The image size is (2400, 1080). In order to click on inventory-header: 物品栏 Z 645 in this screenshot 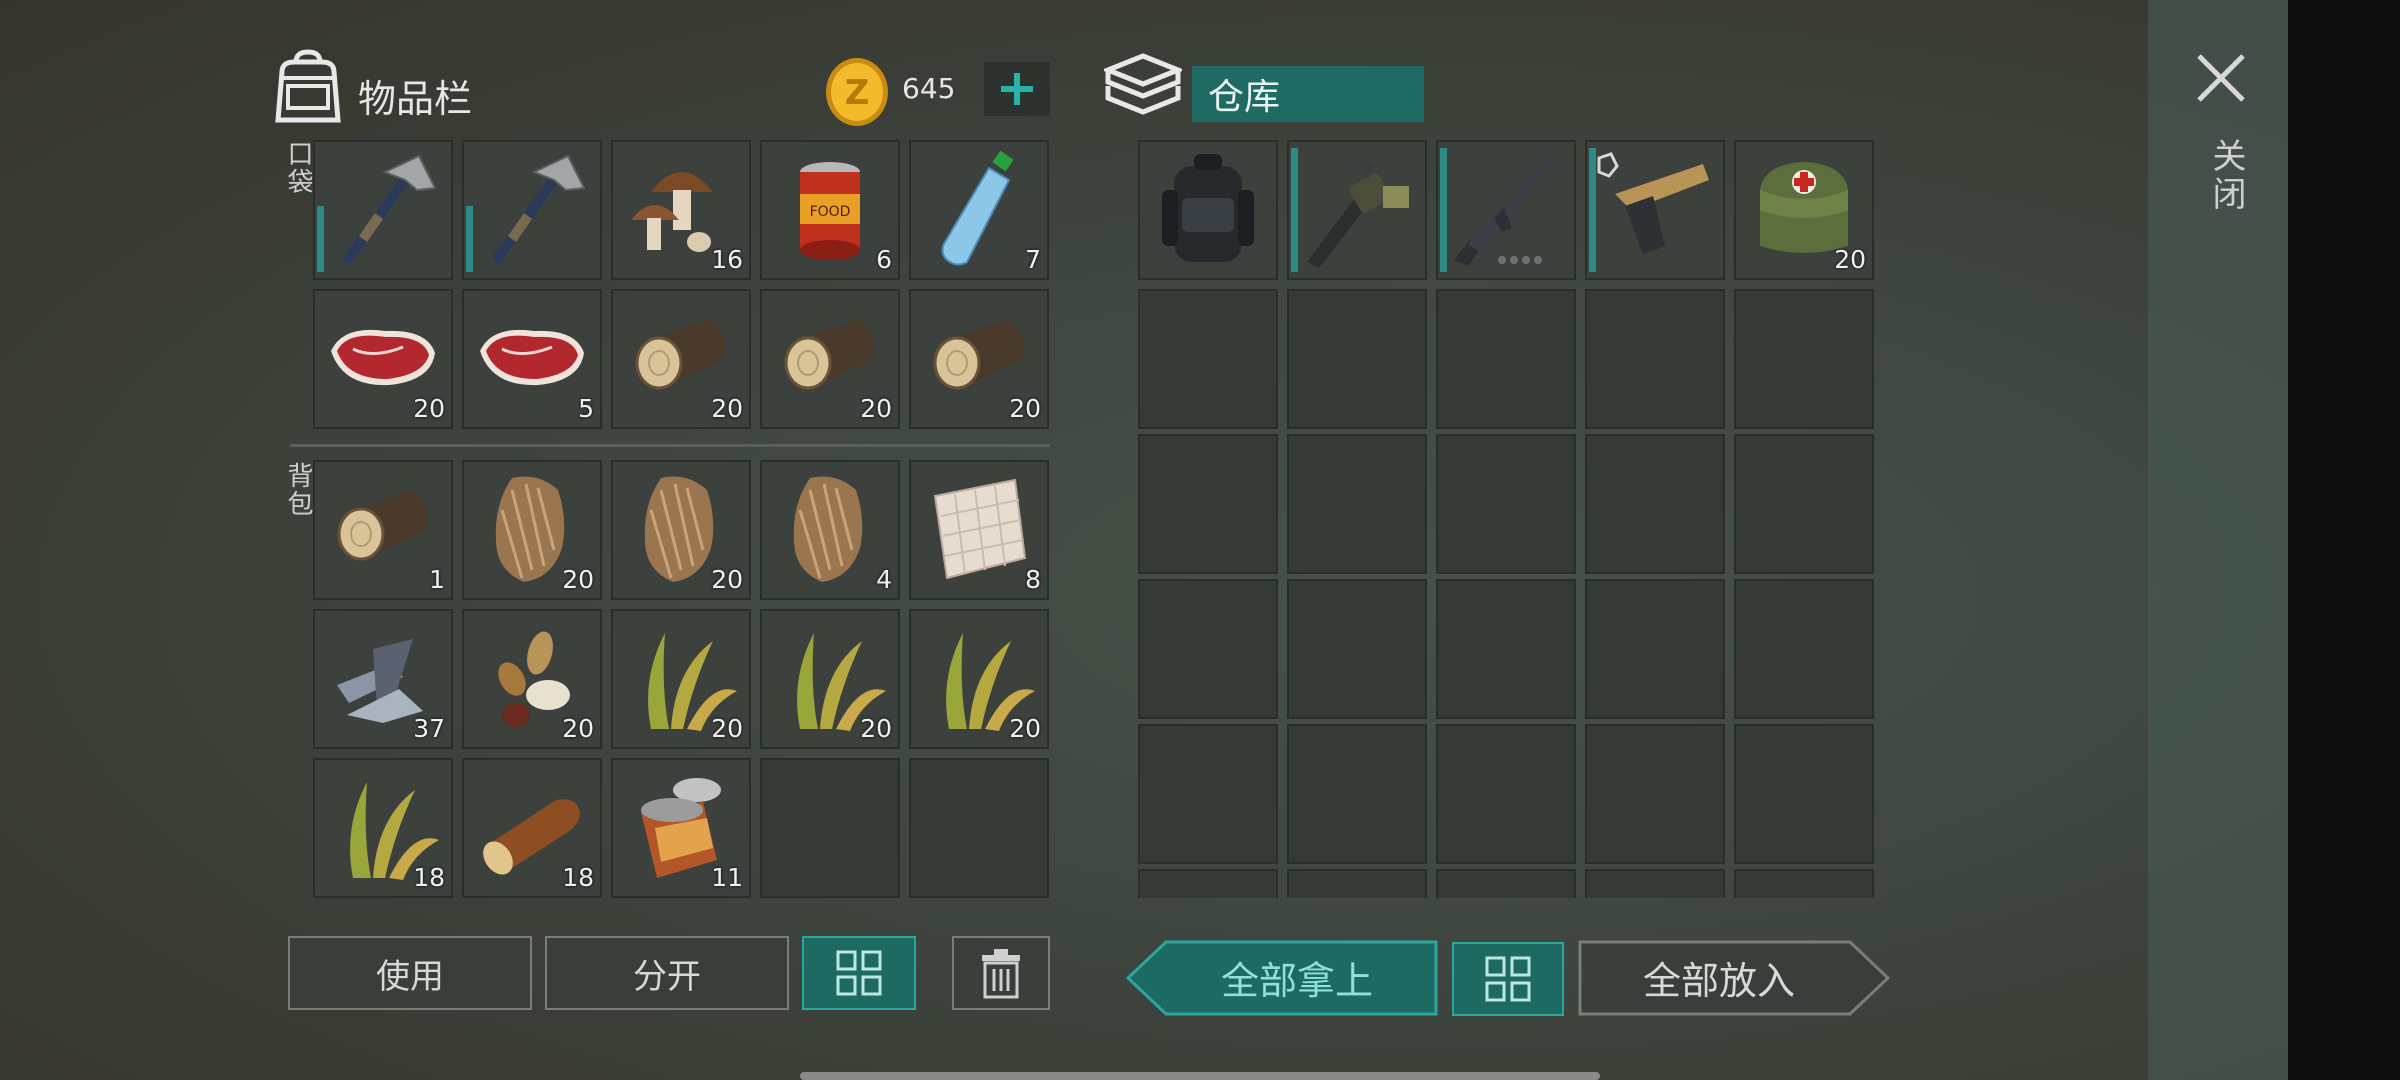, I will do `click(662, 88)`.